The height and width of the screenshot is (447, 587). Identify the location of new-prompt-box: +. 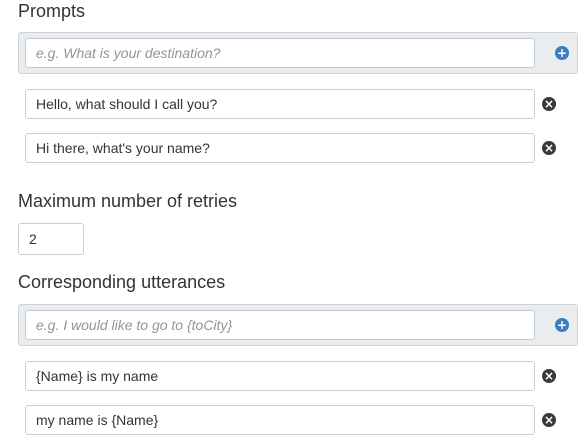
(298, 53).